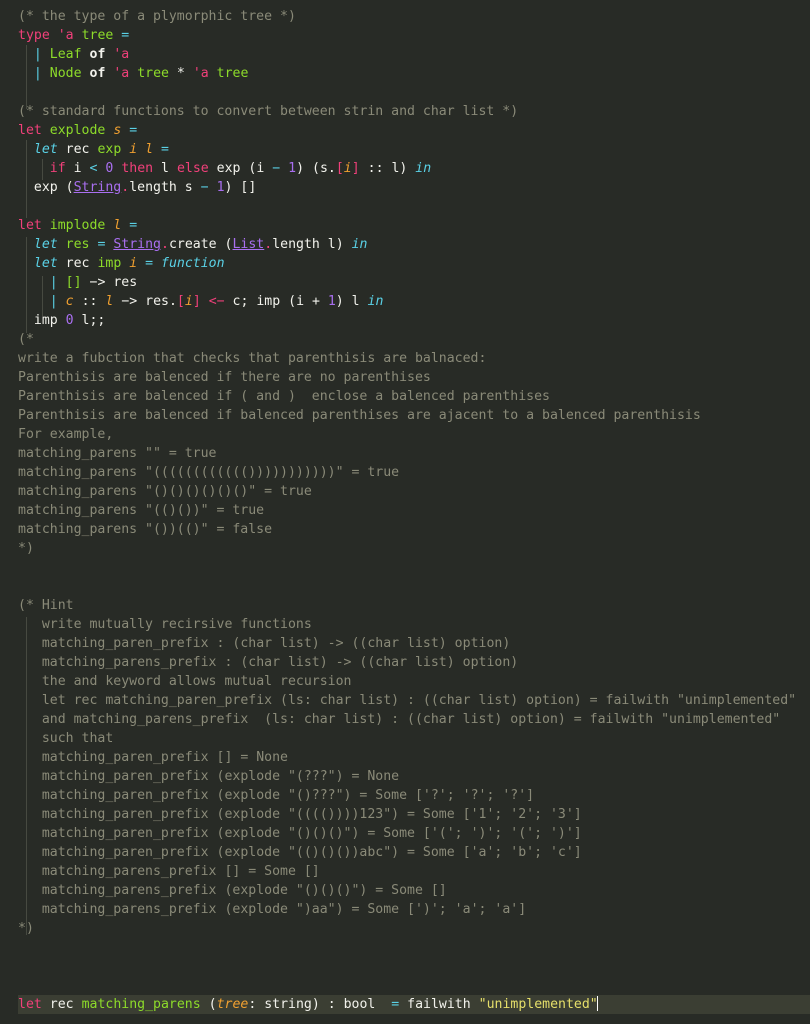 Image resolution: width=810 pixels, height=1024 pixels. I want to click on expression: c; imp (i +, so click(276, 301).